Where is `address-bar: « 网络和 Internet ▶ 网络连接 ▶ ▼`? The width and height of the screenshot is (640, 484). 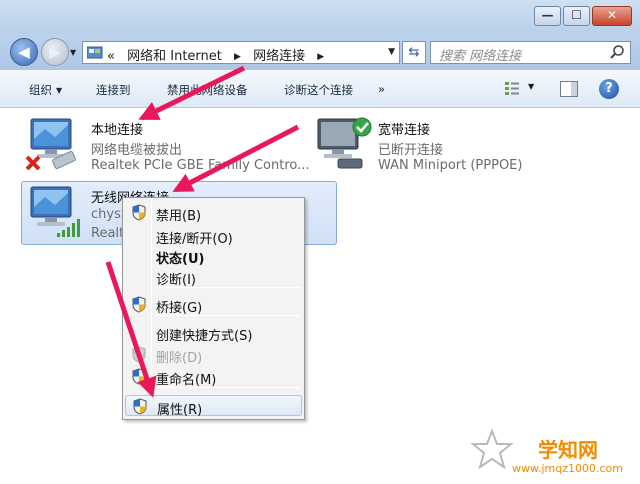
address-bar: « 网络和 Internet ▶ 网络连接 ▶ ▼ is located at coordinates (241, 52).